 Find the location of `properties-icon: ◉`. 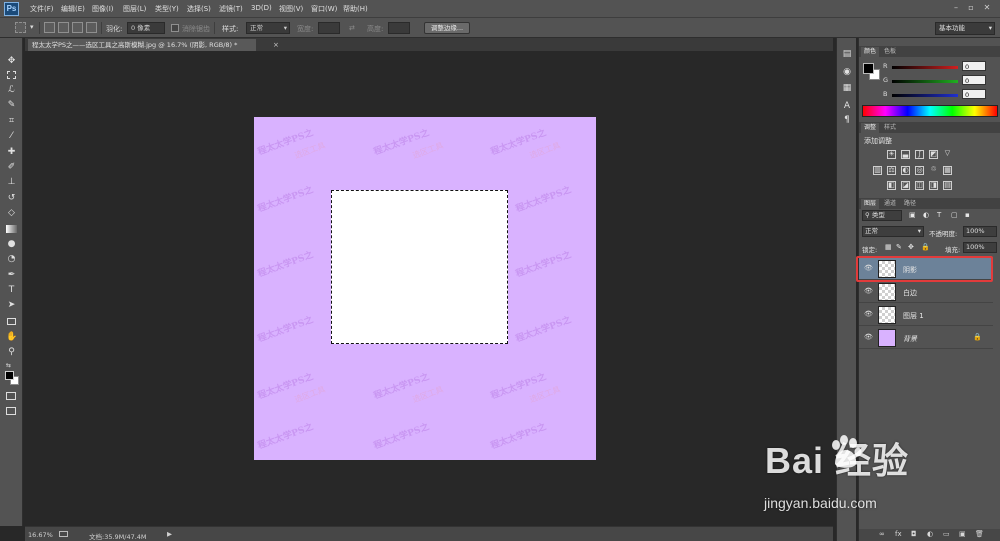

properties-icon: ◉ is located at coordinates (847, 72).